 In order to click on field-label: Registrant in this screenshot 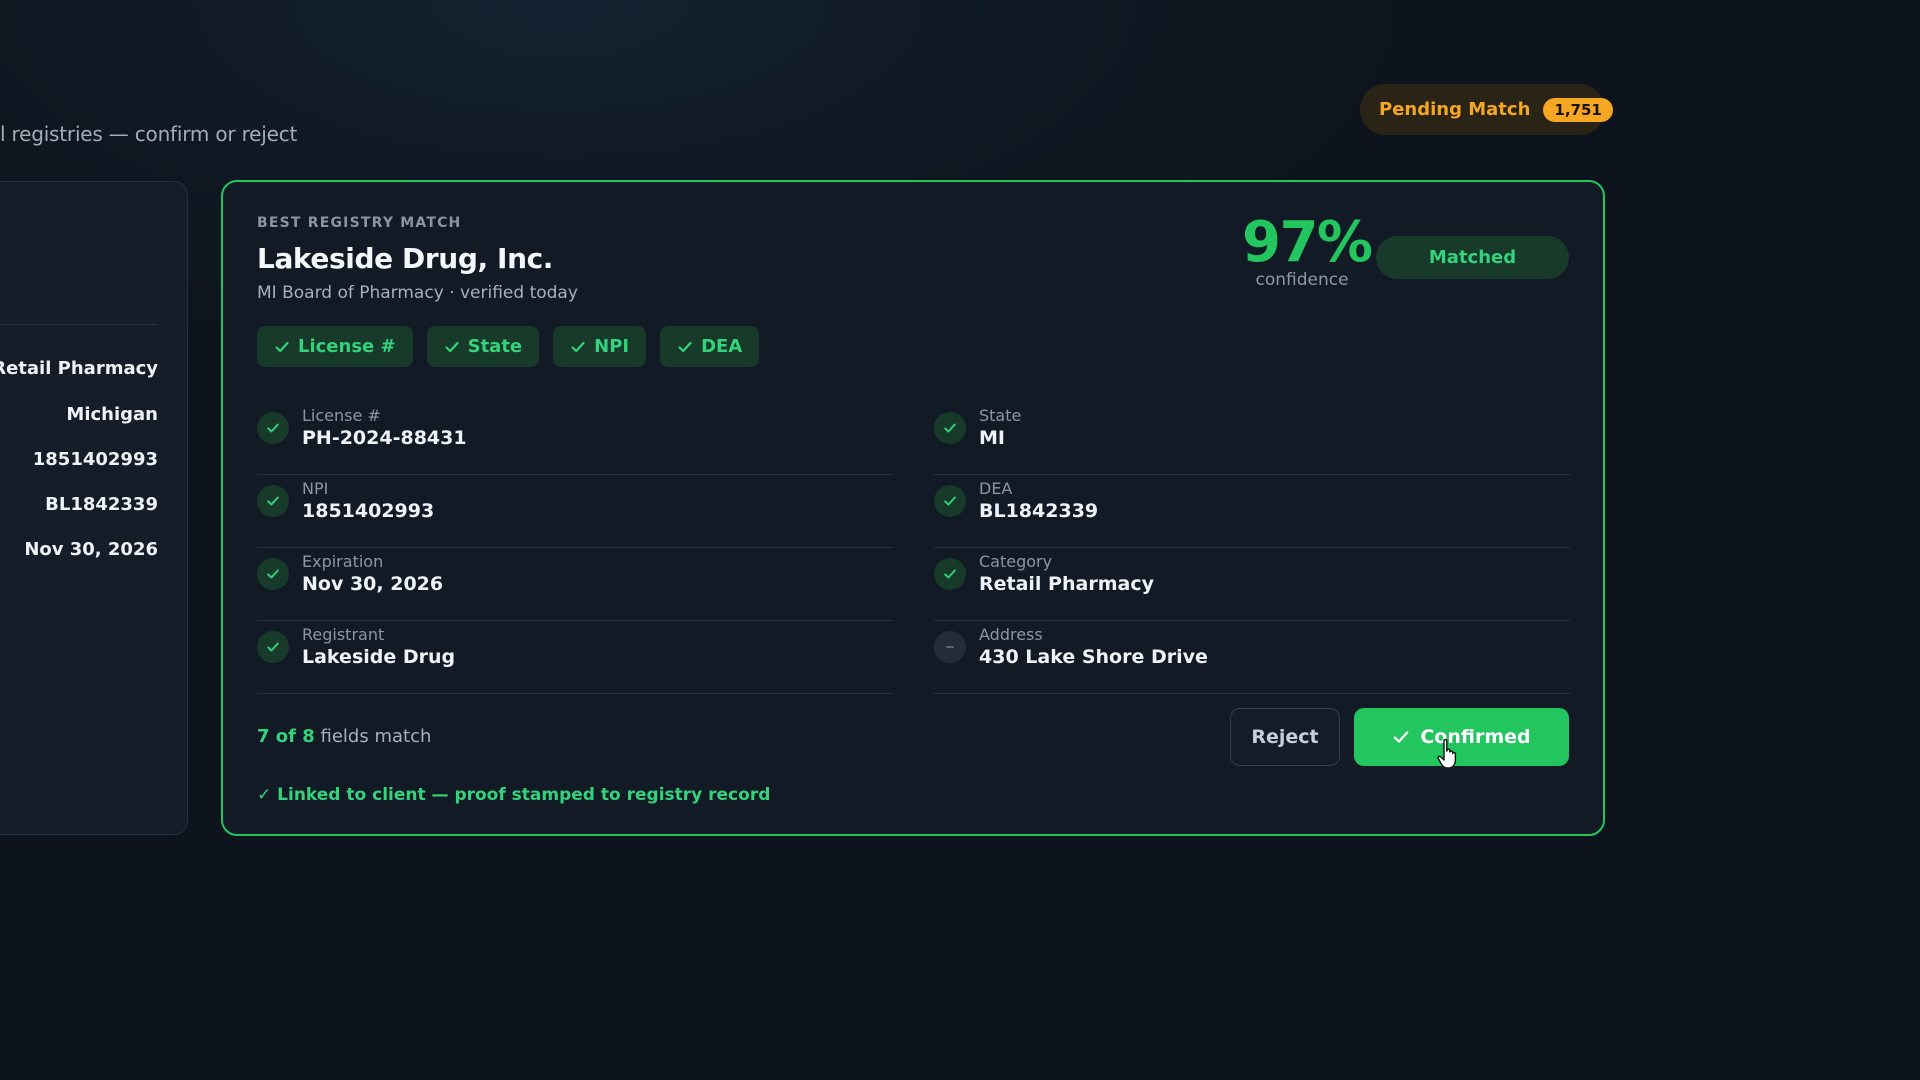, I will do `click(343, 634)`.